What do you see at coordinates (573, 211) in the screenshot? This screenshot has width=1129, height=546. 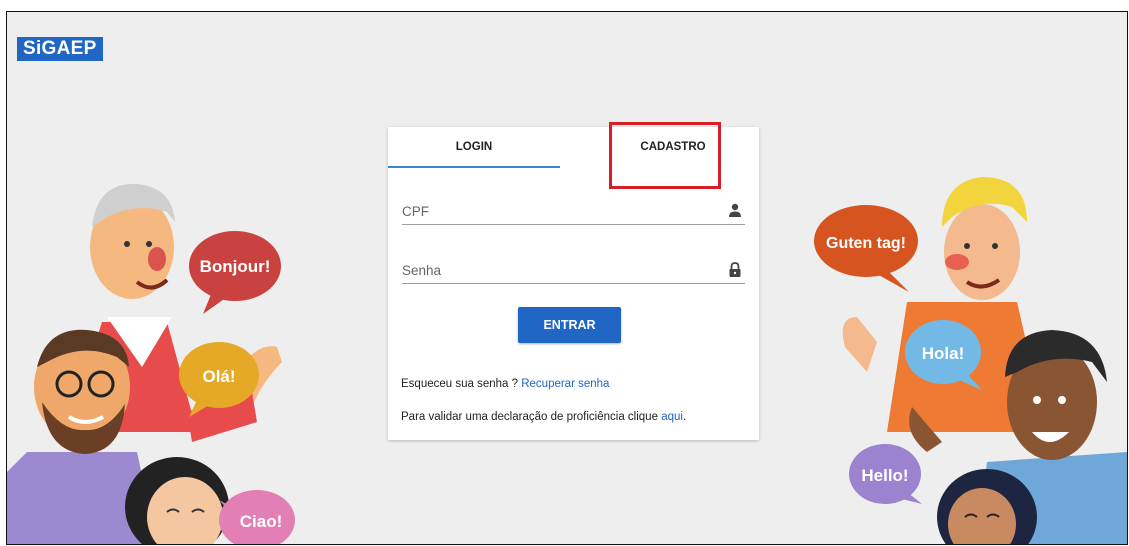 I see `cpf-field: CPF` at bounding box center [573, 211].